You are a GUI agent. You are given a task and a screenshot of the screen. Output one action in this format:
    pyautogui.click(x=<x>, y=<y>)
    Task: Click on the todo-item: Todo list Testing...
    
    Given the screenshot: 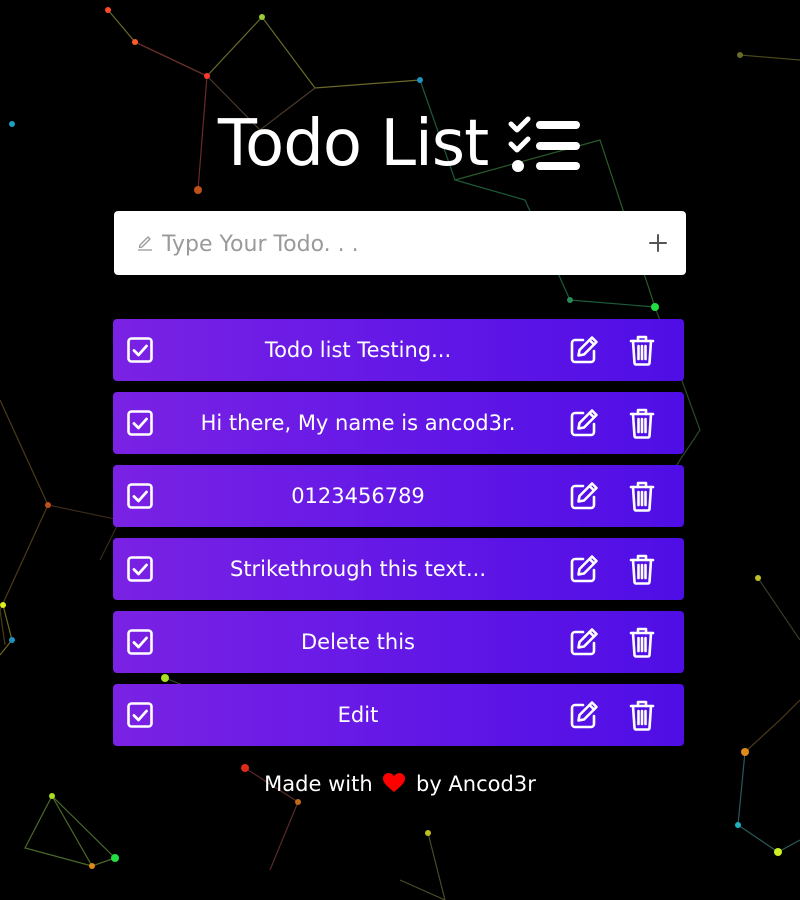 What is the action you would take?
    pyautogui.click(x=398, y=350)
    